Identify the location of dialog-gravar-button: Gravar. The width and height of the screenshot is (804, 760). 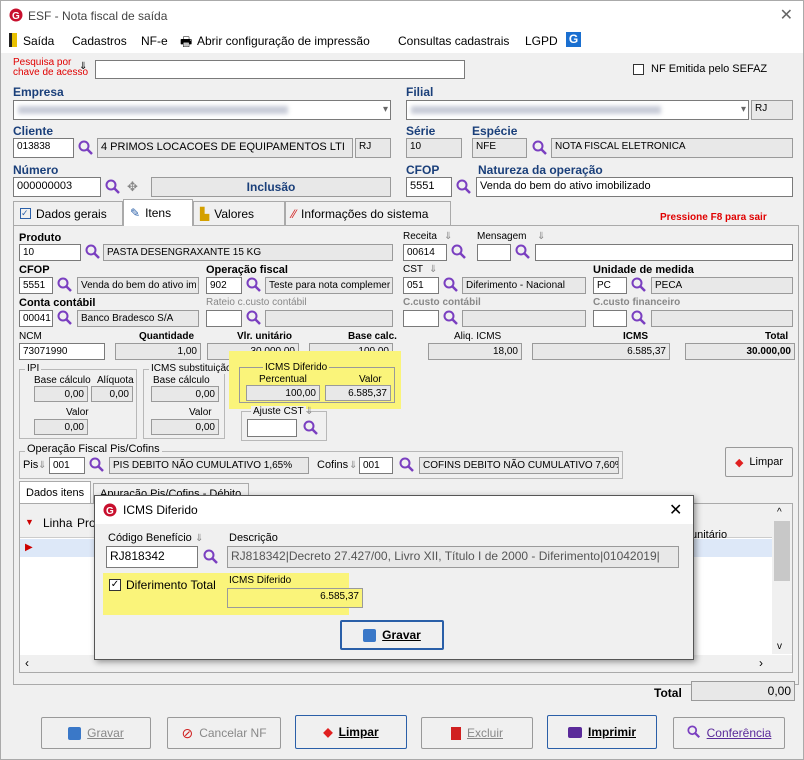
(392, 635).